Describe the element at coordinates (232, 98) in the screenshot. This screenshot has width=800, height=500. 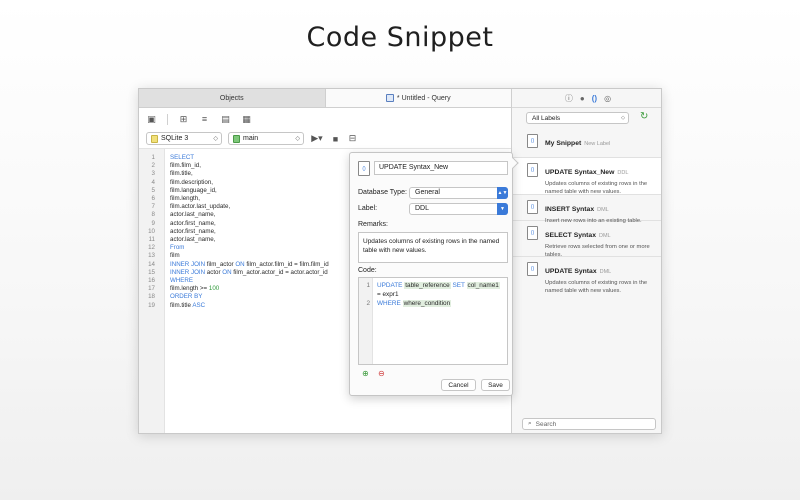
I see `tab-objects: Objects` at that location.